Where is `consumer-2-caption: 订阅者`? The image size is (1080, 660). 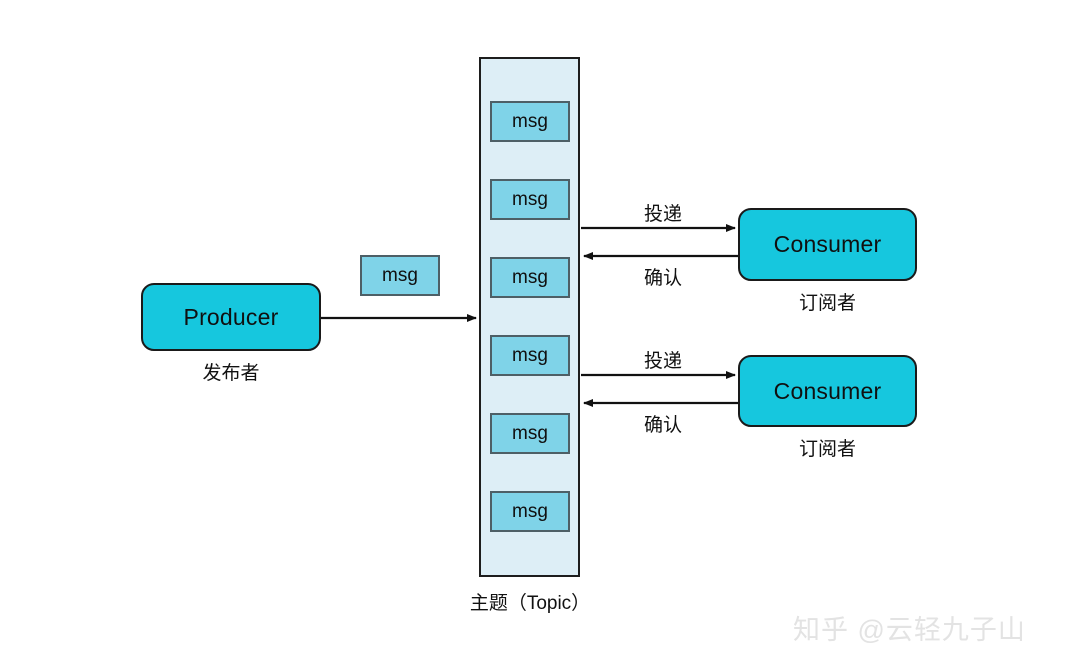
consumer-2-caption: 订阅者 is located at coordinates (827, 449).